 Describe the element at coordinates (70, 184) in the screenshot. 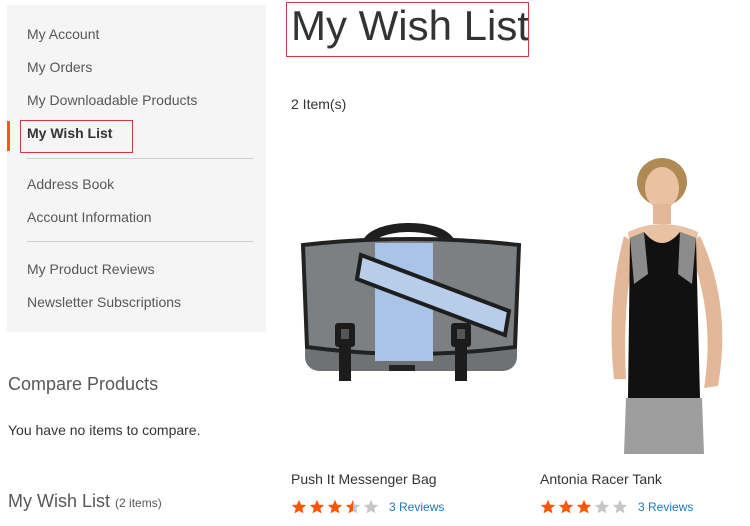

I see `sidebar-item-address-book: Address Book` at that location.